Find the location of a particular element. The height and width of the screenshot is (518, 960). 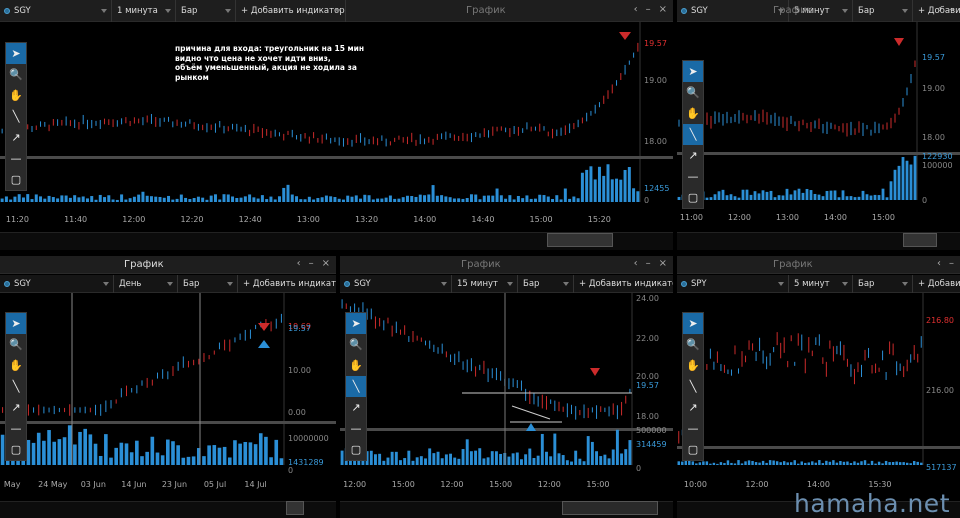

panel-4-titlebar: График ‹ – × is located at coordinates (506, 265).